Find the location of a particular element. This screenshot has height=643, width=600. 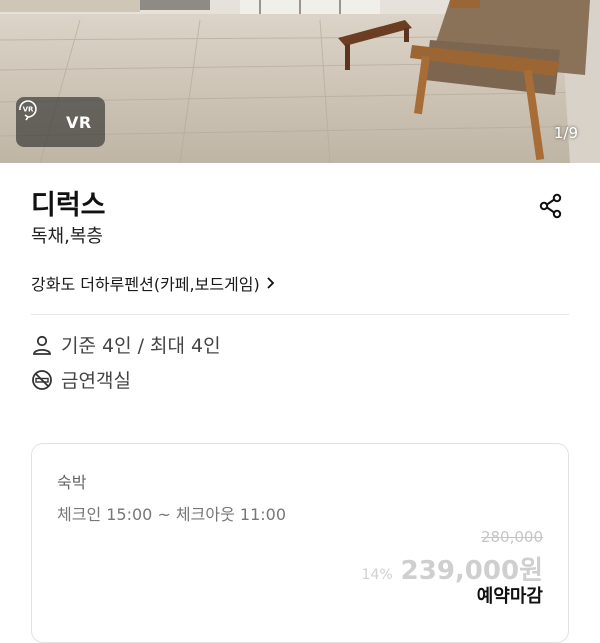

person-icon is located at coordinates (42, 345).